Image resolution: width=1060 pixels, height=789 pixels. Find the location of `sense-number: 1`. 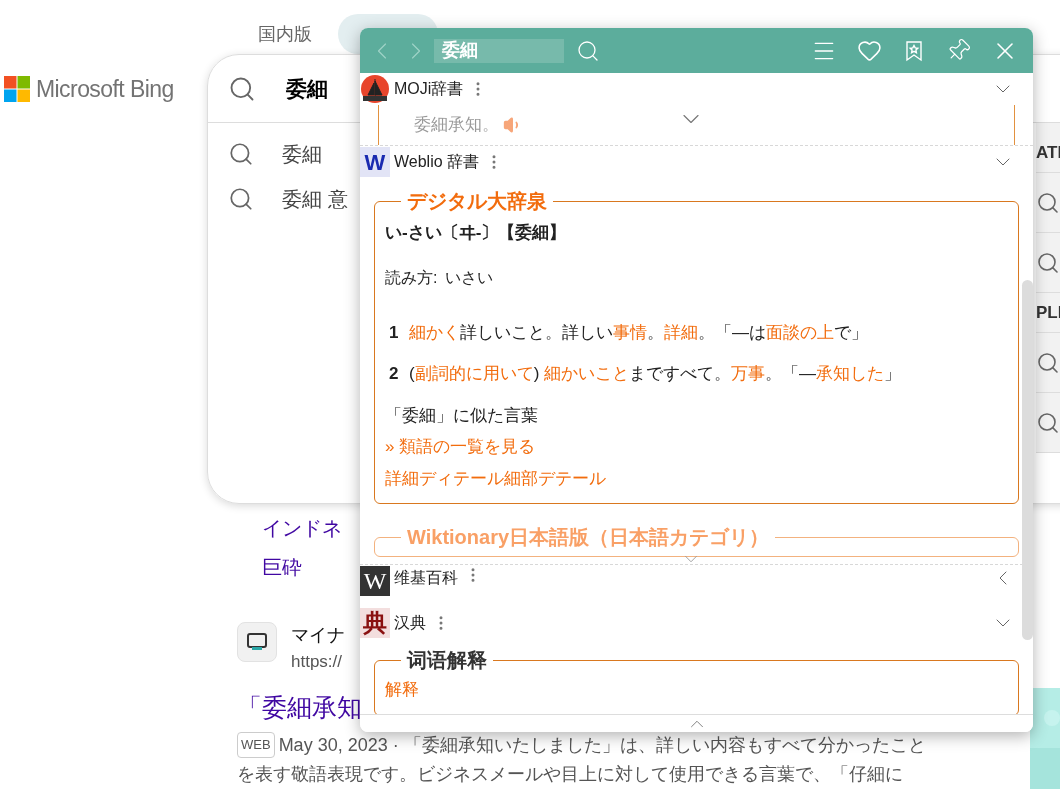

sense-number: 1 is located at coordinates (394, 332).